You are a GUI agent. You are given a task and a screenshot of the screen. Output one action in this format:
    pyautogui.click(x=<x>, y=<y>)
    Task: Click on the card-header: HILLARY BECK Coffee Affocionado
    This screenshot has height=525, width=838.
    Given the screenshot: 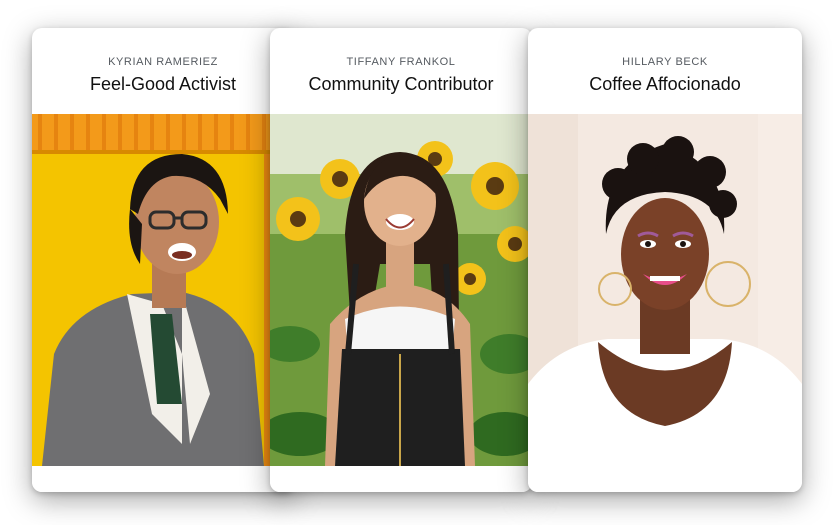 What is the action you would take?
    pyautogui.click(x=665, y=71)
    